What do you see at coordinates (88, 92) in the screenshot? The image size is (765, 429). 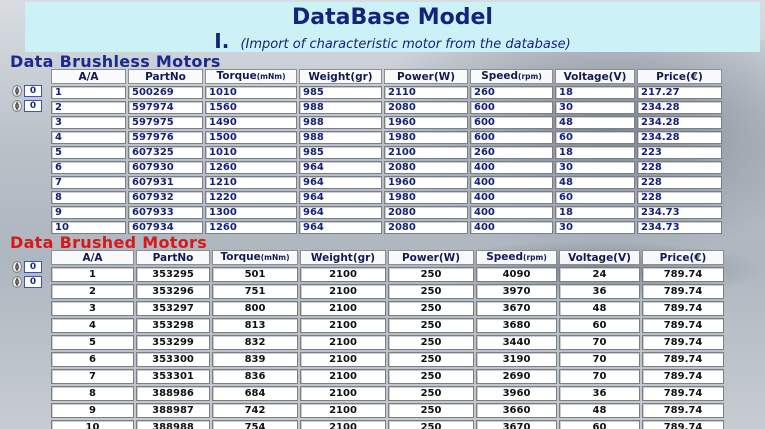 I see `table-cell: 1` at bounding box center [88, 92].